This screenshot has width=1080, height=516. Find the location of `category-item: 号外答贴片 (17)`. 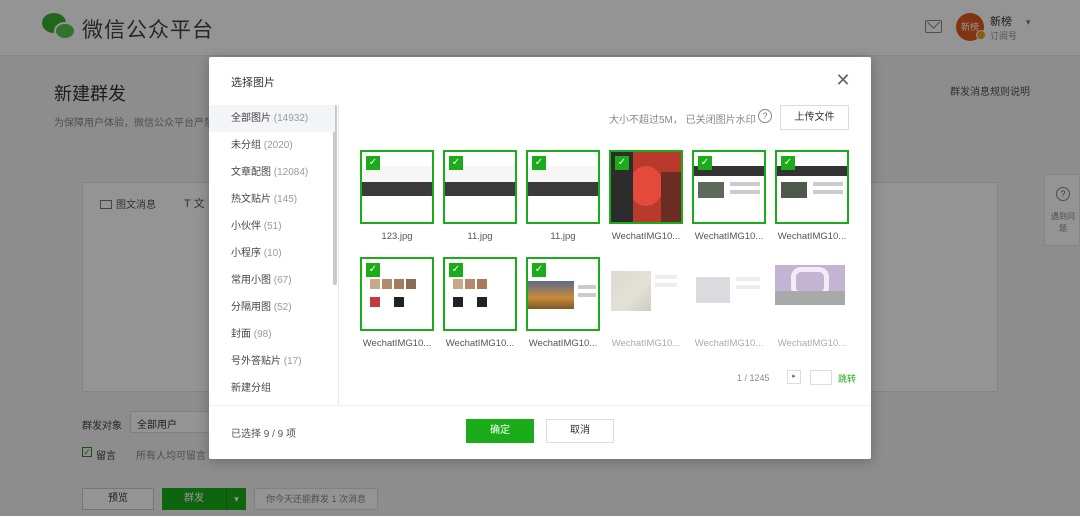

category-item: 号外答贴片 (17) is located at coordinates (272, 361).